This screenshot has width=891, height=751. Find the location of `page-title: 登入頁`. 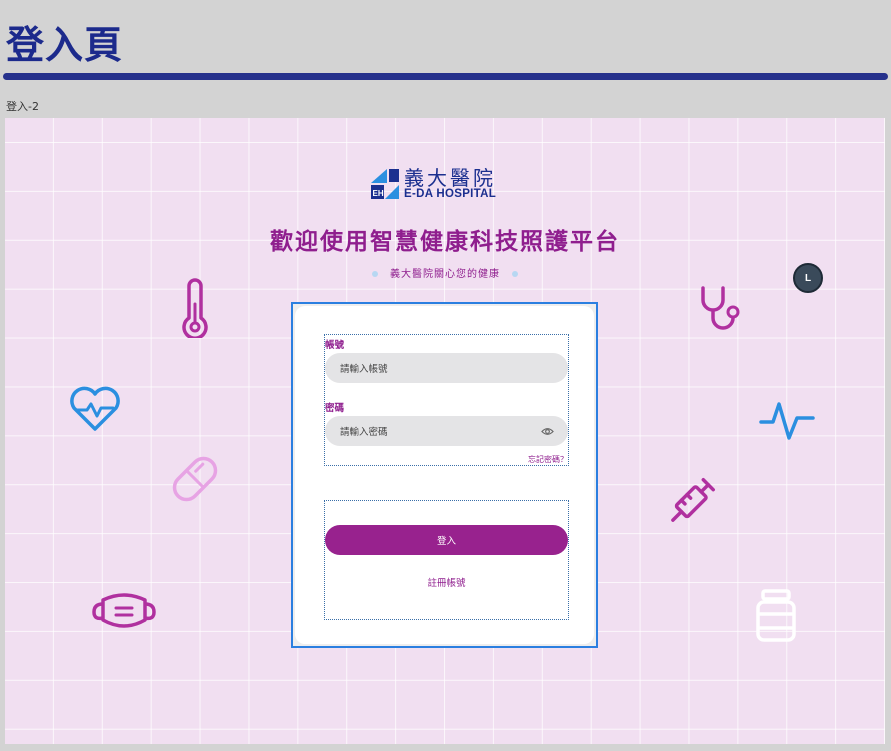

page-title: 登入頁 is located at coordinates (65, 45).